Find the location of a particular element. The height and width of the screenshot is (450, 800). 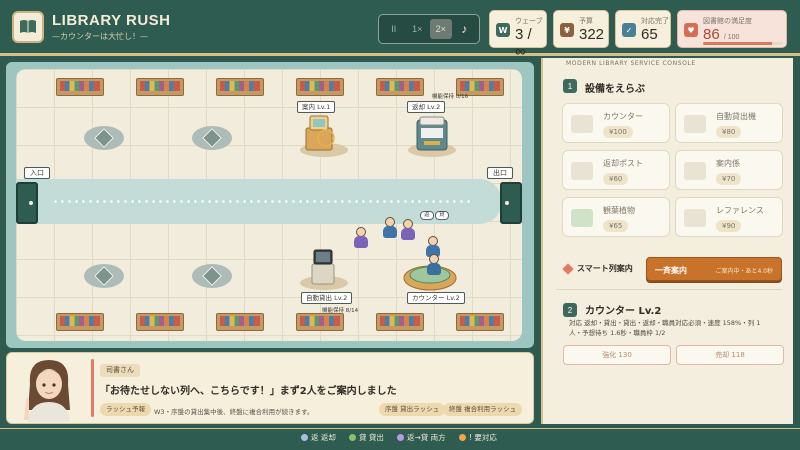

equipment-name: 案内係 is located at coordinates (728, 163).